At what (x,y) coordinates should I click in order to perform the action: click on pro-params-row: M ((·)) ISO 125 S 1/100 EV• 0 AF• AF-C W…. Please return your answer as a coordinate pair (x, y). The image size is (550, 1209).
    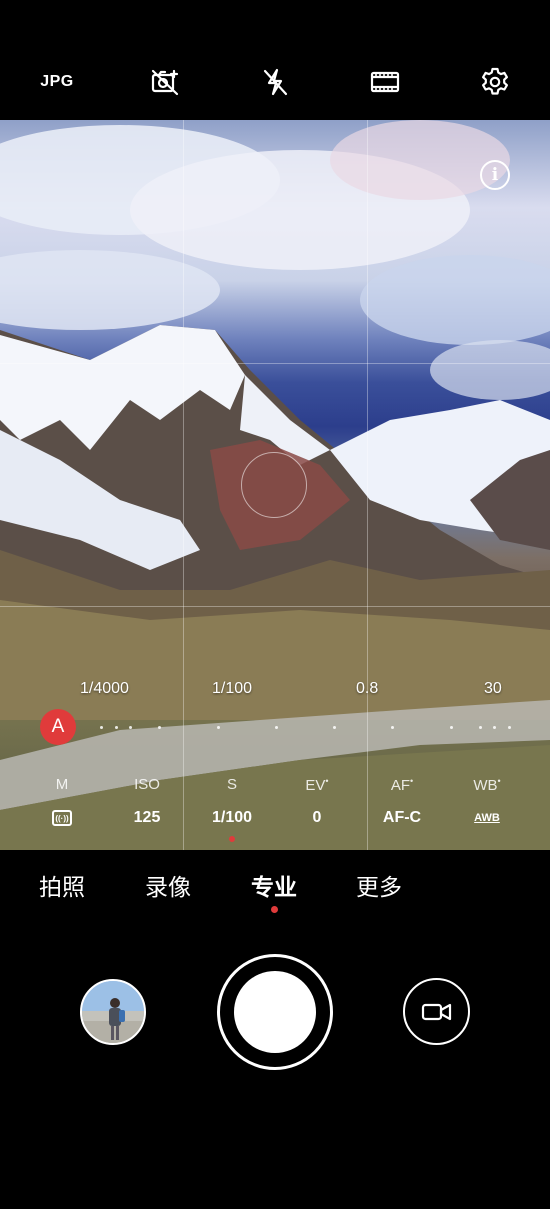
    Looking at the image, I should click on (275, 813).